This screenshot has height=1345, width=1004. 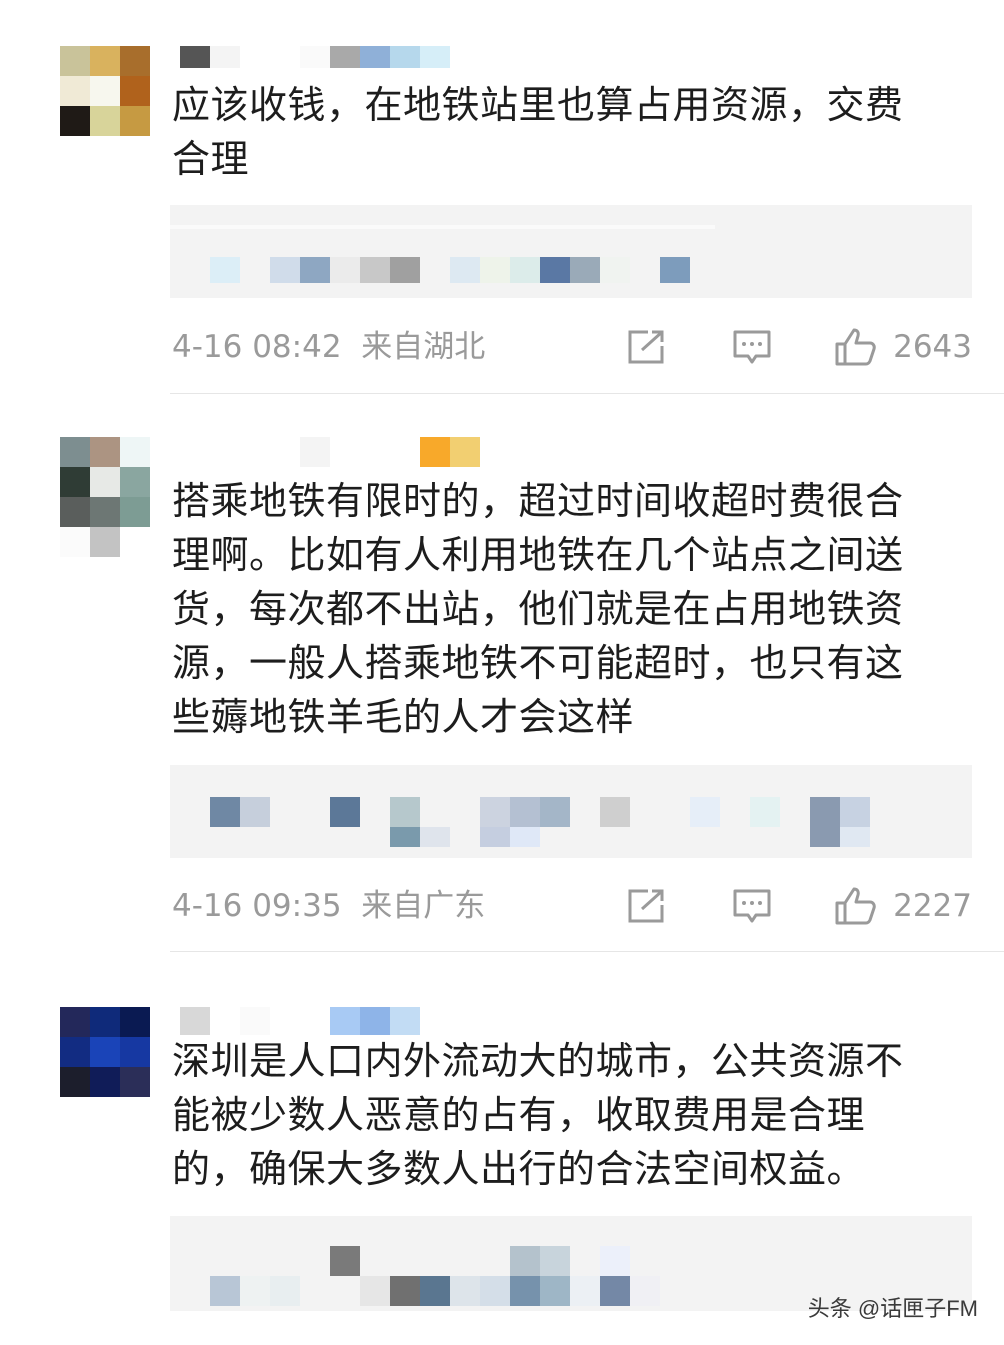 What do you see at coordinates (257, 906) in the screenshot?
I see `comment-time: 4-16 09:35` at bounding box center [257, 906].